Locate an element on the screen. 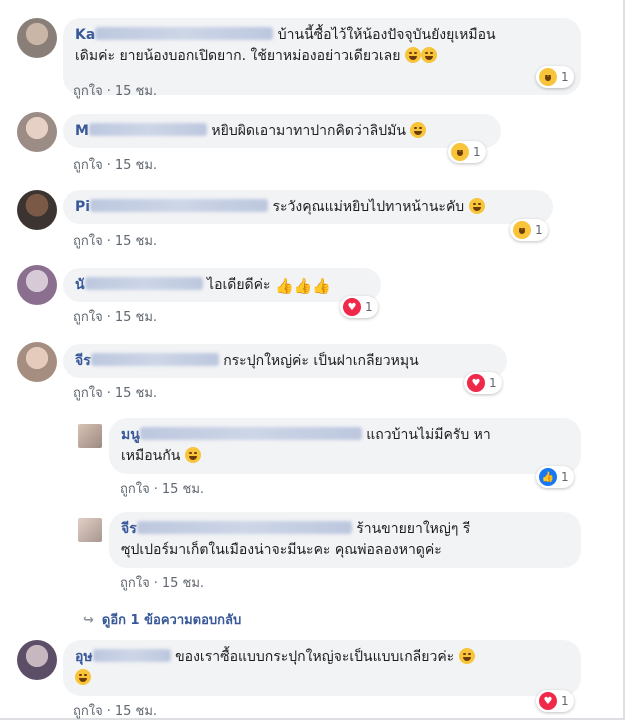 Image resolution: width=625 pixels, height=721 pixels. comment-text: กระปุกใหญ่ค่ะ เป็นฝาเกลียวหมุน is located at coordinates (321, 361).